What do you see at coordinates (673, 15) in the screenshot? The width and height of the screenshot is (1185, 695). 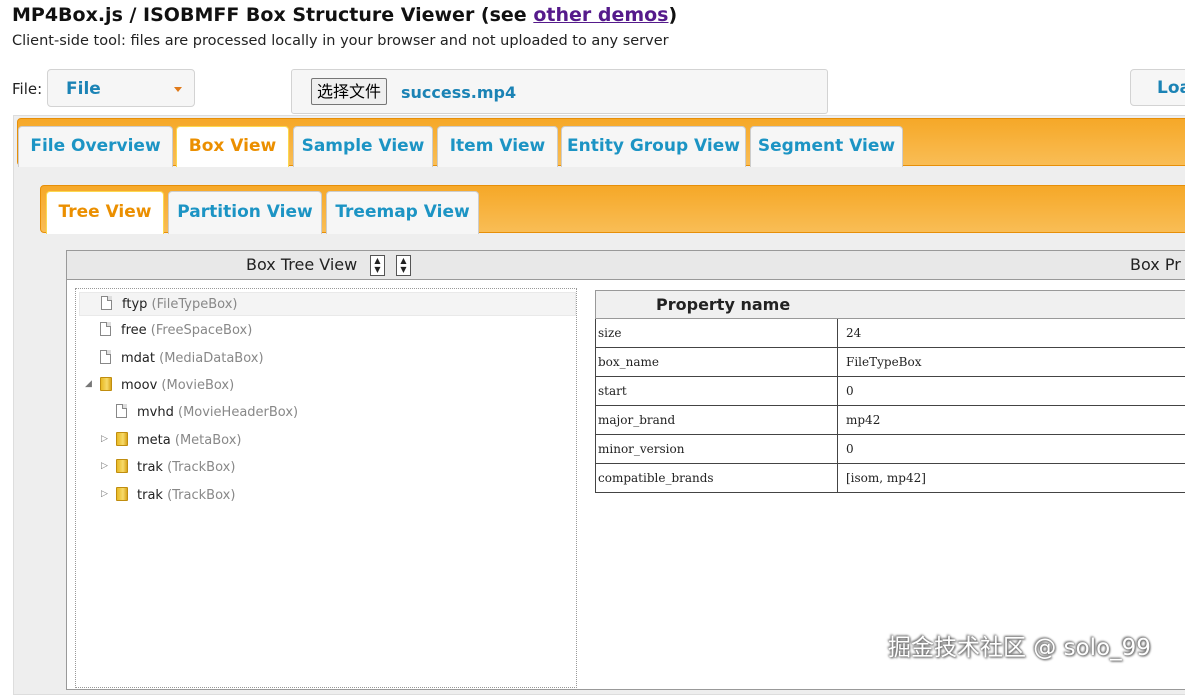 I see `title-suffix: )` at bounding box center [673, 15].